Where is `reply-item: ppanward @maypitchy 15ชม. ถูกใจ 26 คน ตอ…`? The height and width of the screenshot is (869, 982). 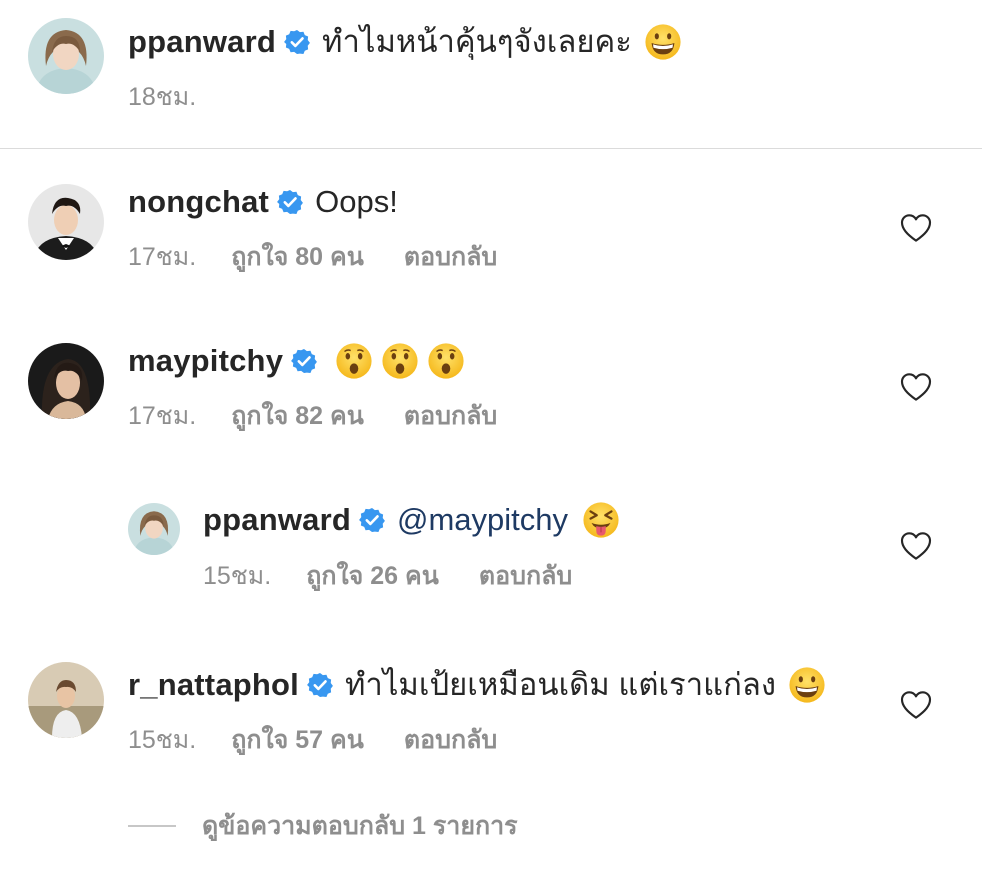
reply-item: ppanward @maypitchy 15ชม. ถูกใจ 26 คน ตอ… is located at coordinates (491, 542).